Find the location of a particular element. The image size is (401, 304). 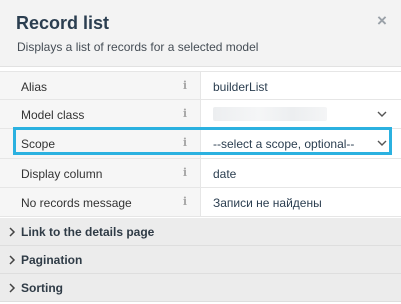

property-label: Model class is located at coordinates (53, 115).